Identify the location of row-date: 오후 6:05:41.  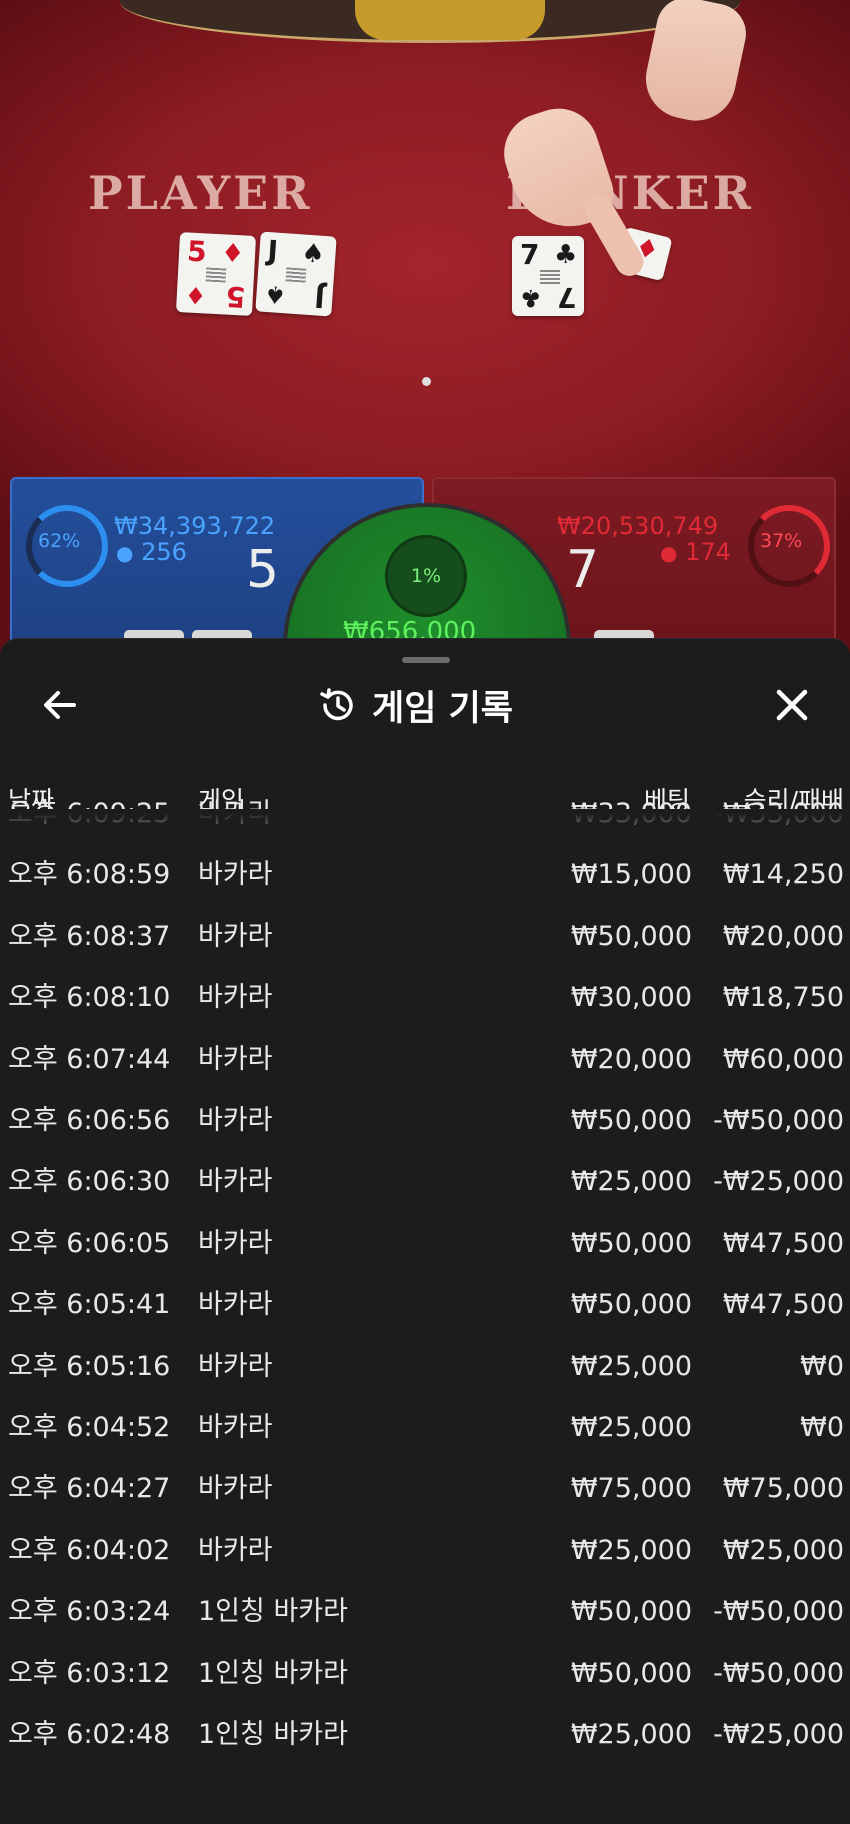
(89, 1305).